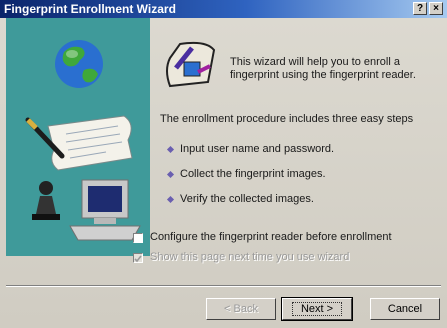 This screenshot has width=447, height=328. I want to click on next-button-label: Next >, so click(317, 309).